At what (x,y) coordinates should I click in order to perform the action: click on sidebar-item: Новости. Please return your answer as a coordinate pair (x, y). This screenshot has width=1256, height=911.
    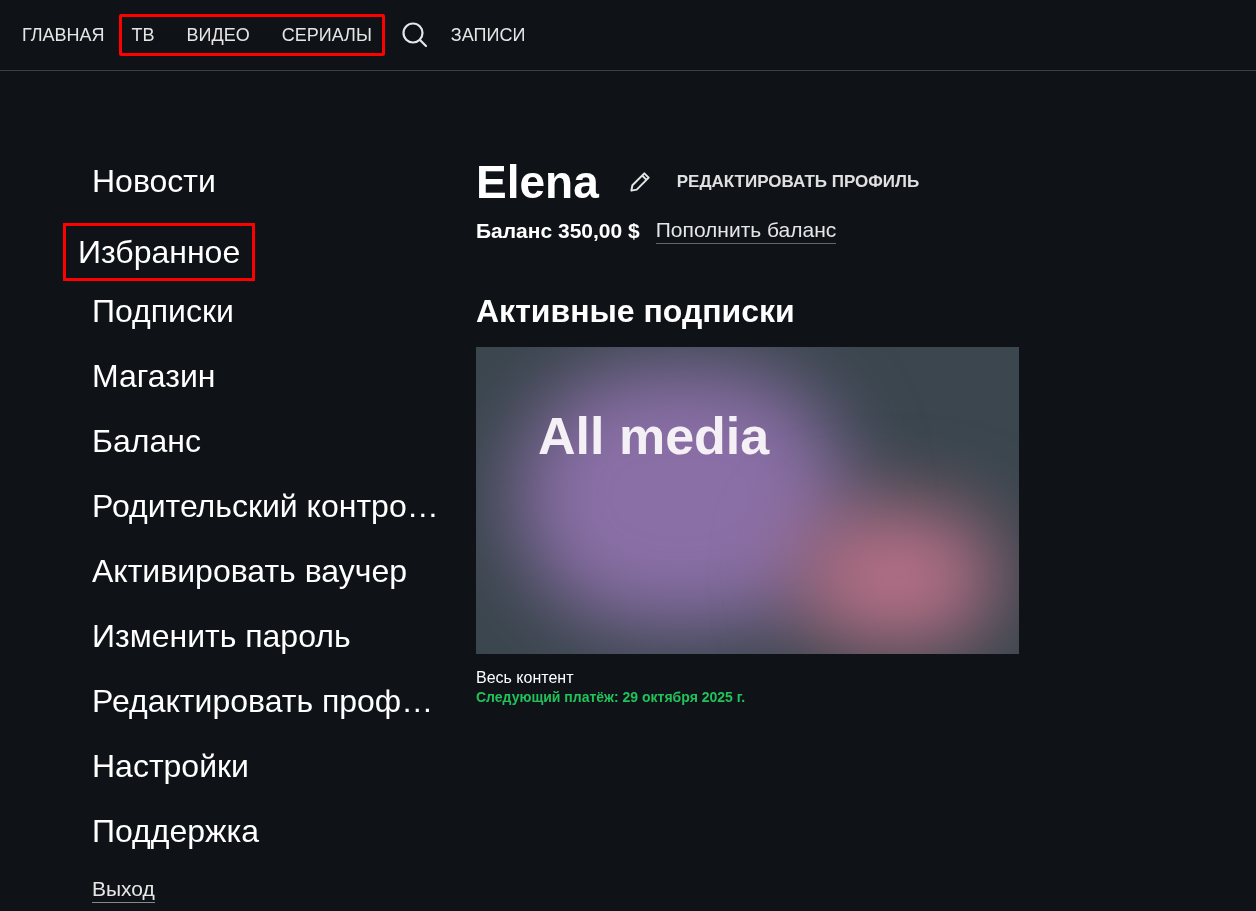
    Looking at the image, I should click on (154, 181).